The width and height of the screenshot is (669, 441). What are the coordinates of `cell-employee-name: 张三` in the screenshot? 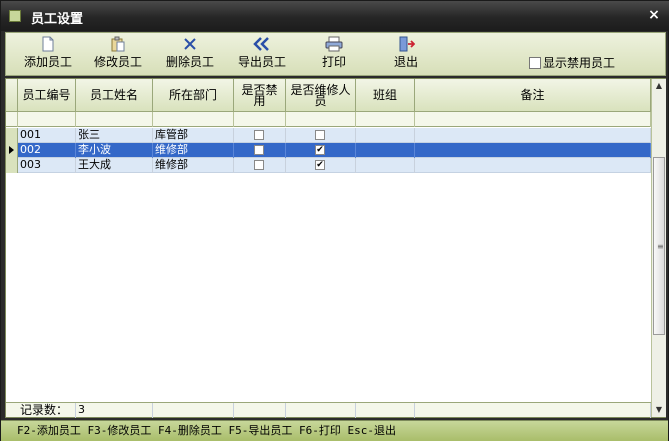 It's located at (114, 135).